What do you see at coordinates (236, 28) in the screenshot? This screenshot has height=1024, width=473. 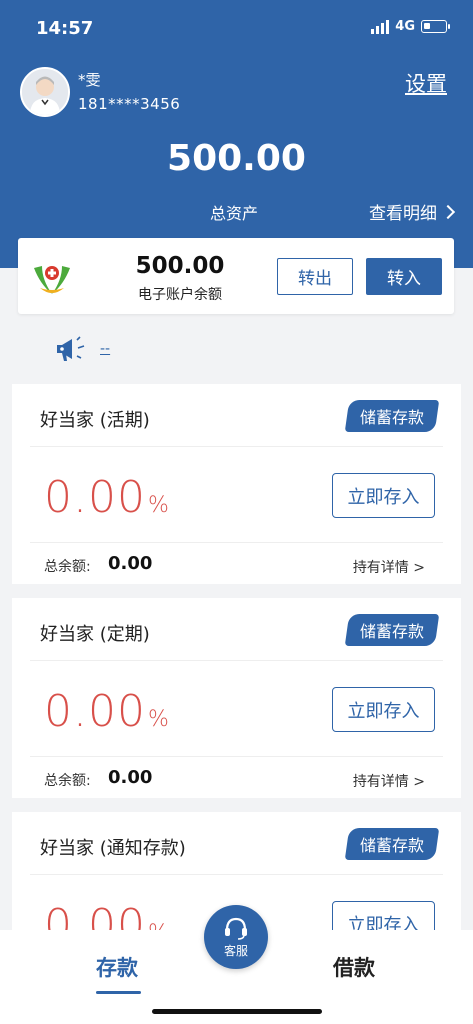 I see `status-bar: 14:57 4G` at bounding box center [236, 28].